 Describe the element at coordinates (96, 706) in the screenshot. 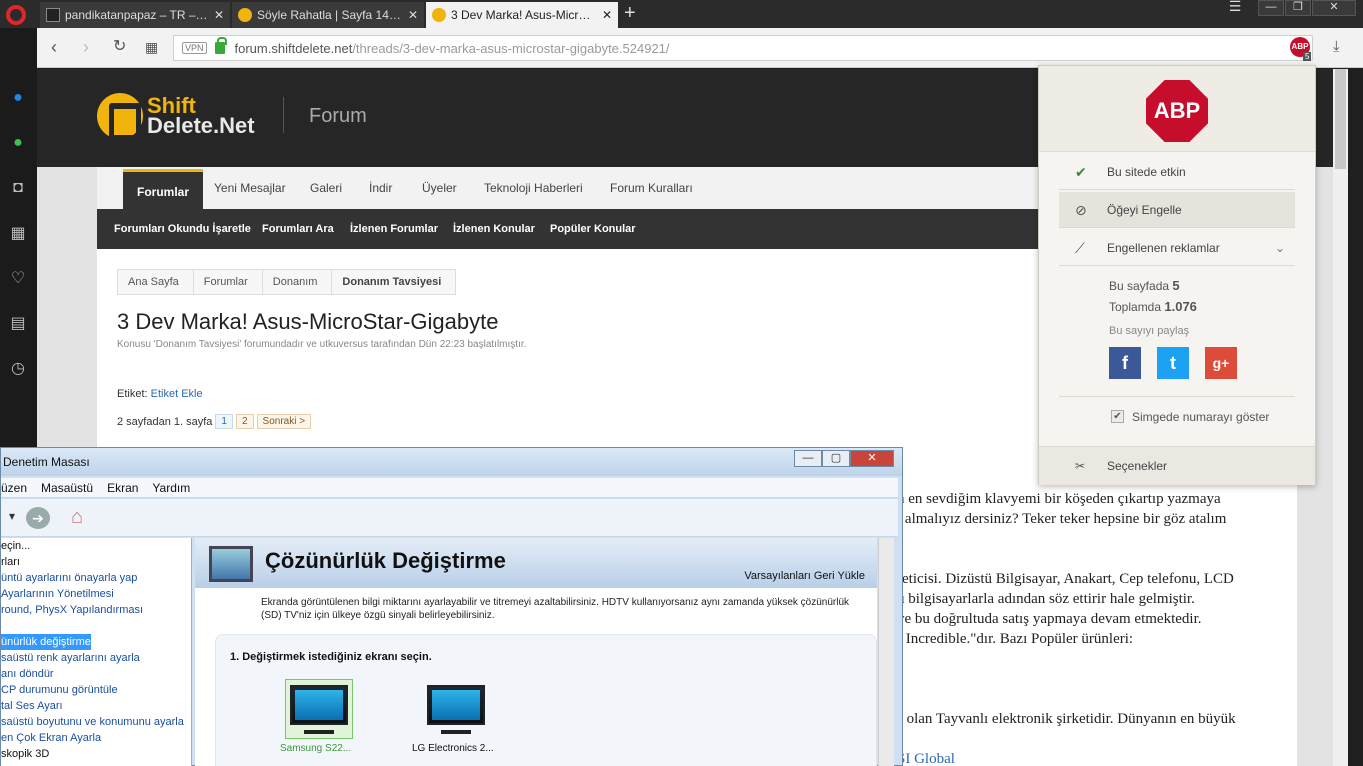

I see `task-item: tal Ses Ayarı` at that location.